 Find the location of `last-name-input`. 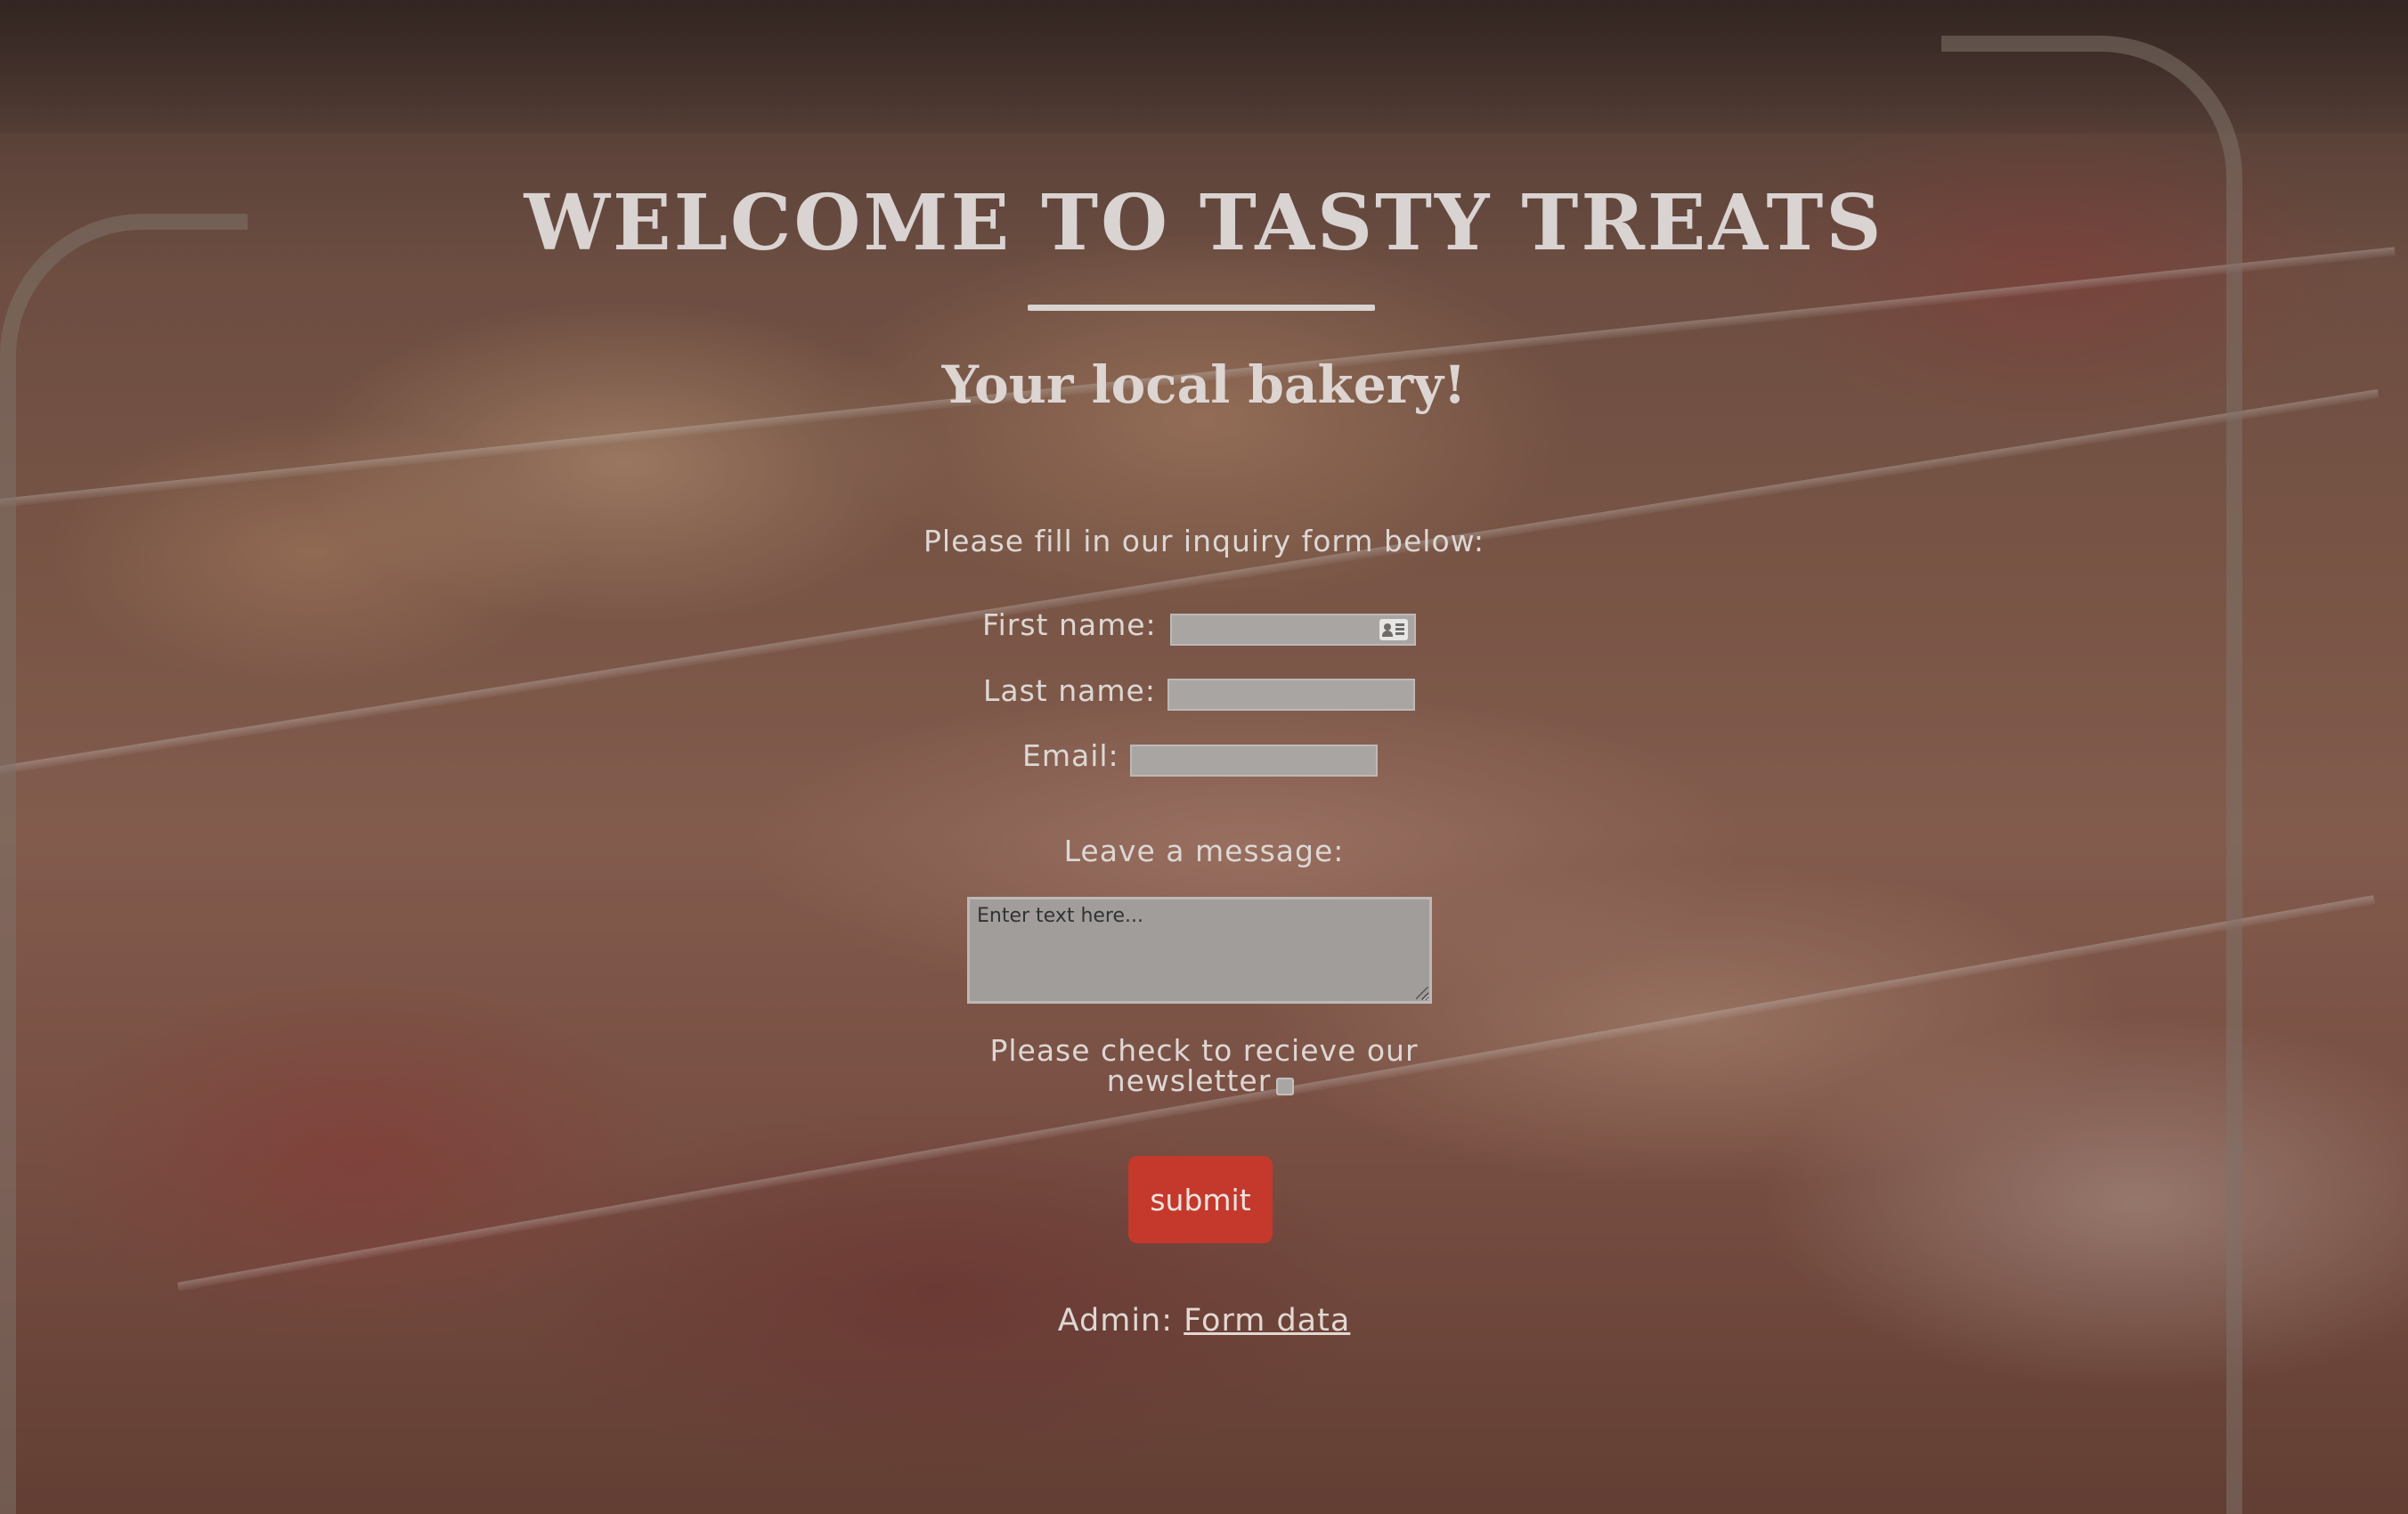

last-name-input is located at coordinates (1291, 695).